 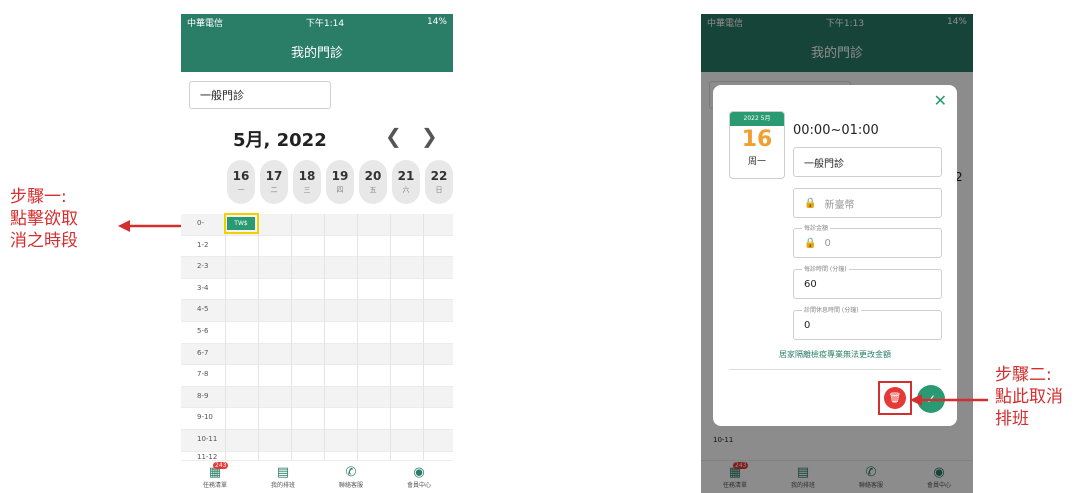 I want to click on day-weekday: 五, so click(x=373, y=190).